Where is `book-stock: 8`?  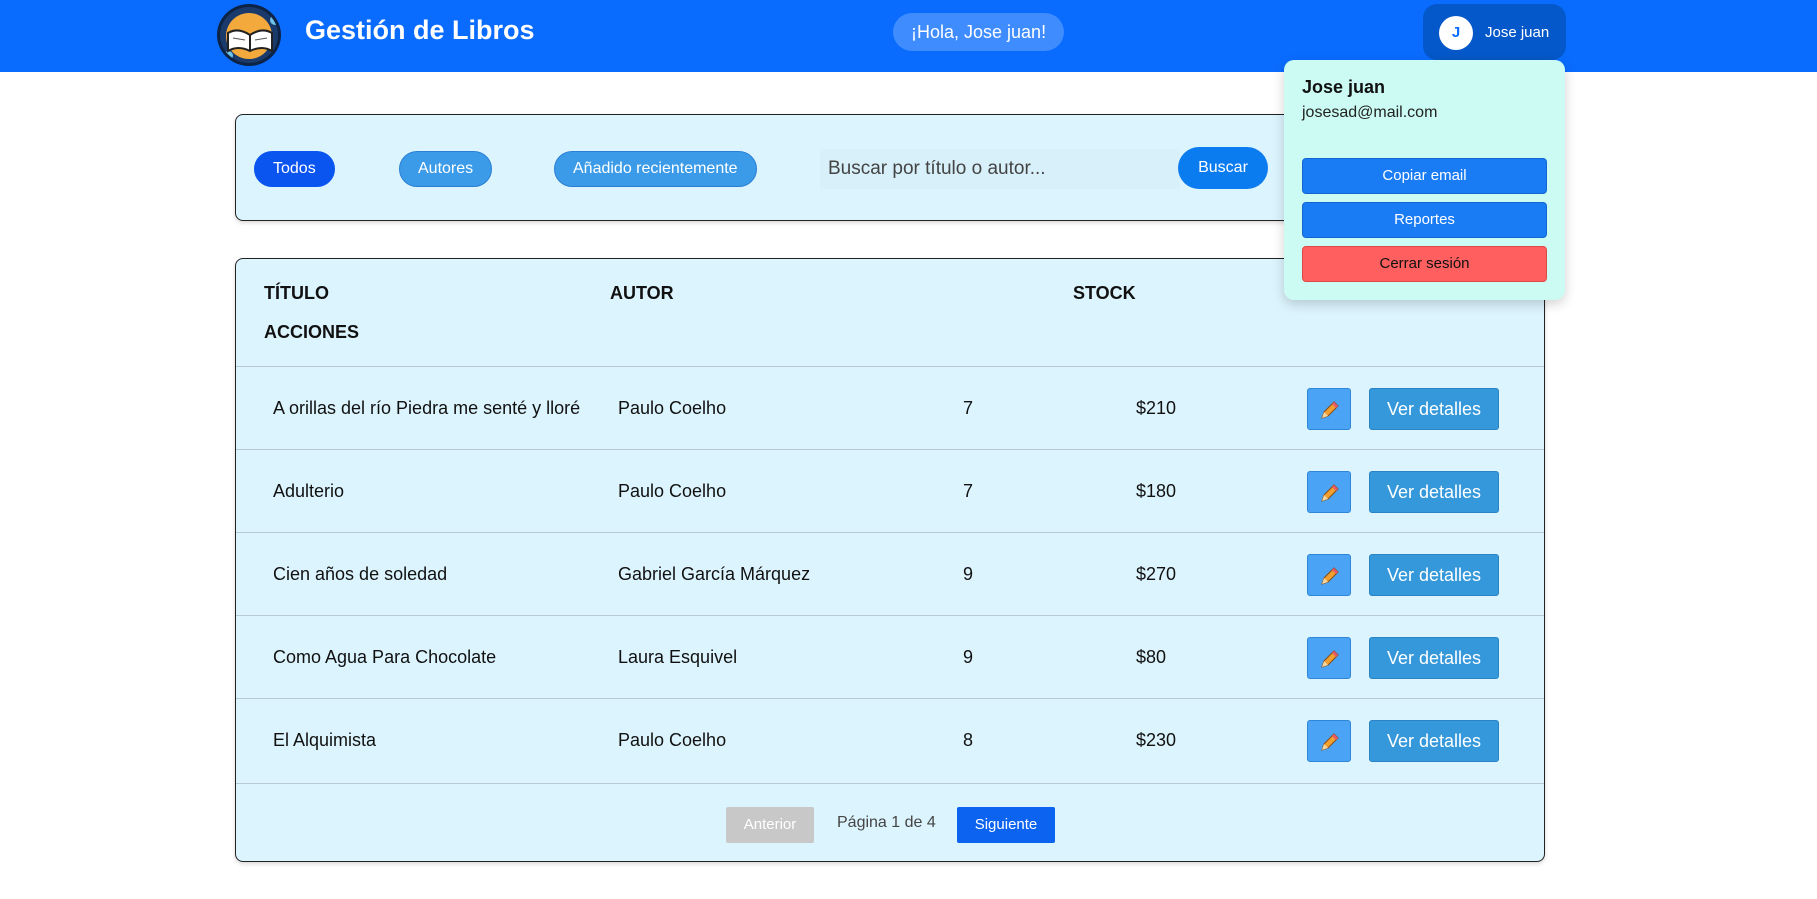 book-stock: 8 is located at coordinates (968, 740).